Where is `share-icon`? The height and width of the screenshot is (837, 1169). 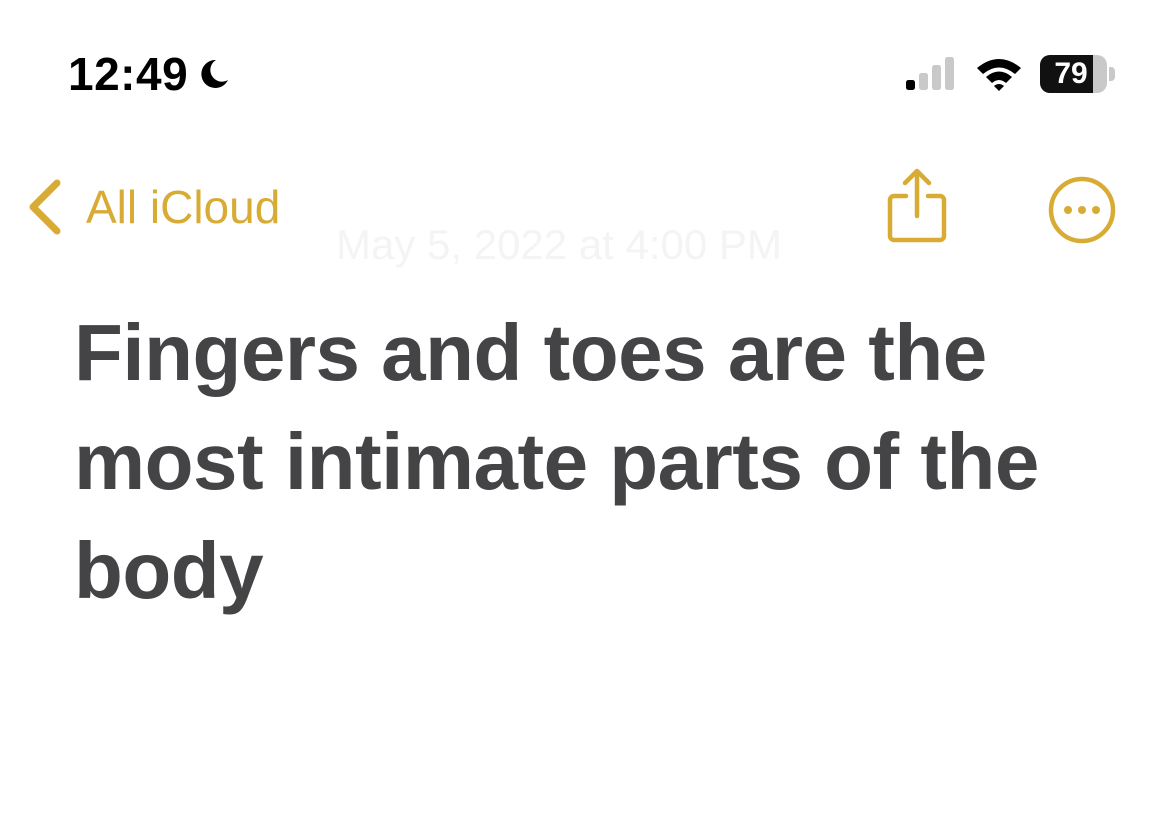
share-icon is located at coordinates (917, 205).